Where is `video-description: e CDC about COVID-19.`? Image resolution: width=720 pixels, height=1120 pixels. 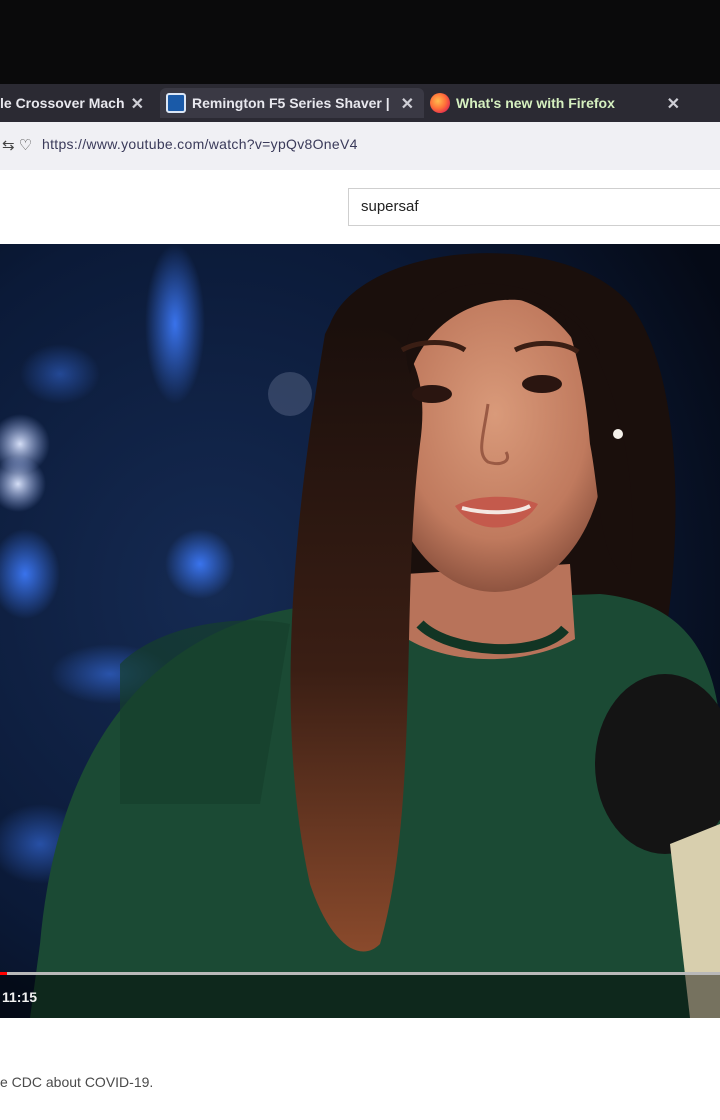 video-description: e CDC about COVID-19. is located at coordinates (77, 1082).